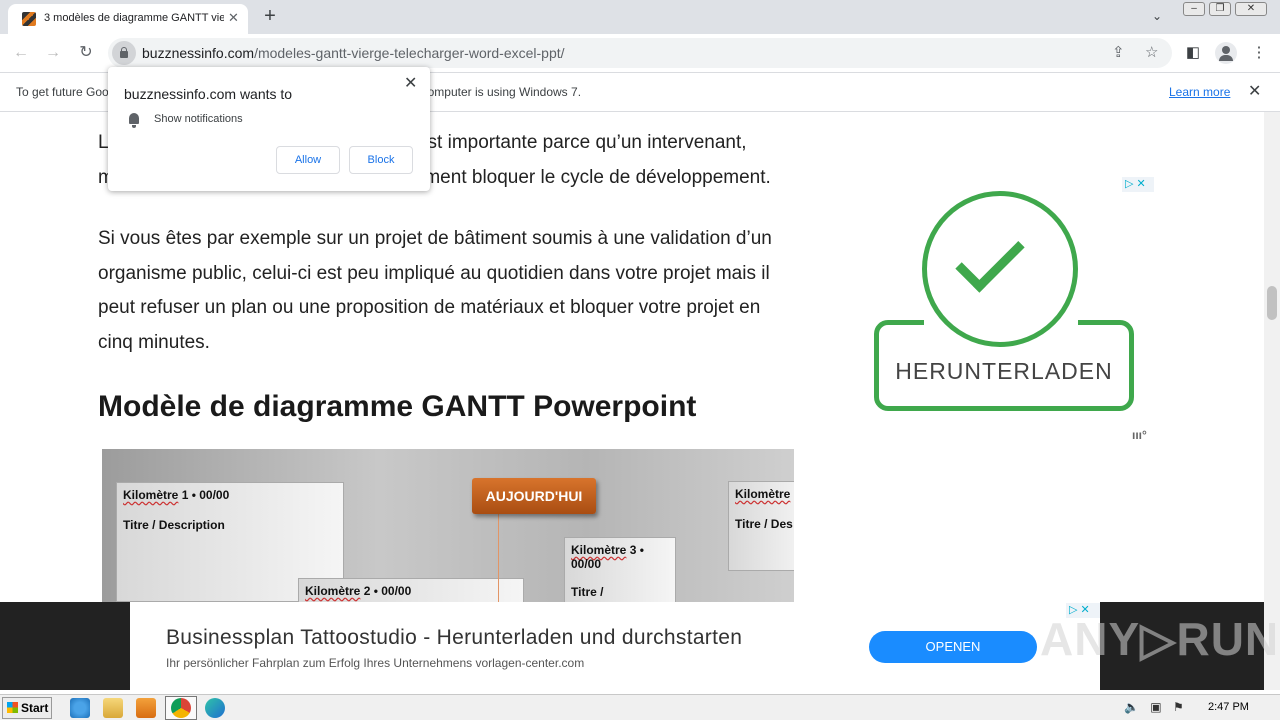  I want to click on edge-icon, so click(215, 708).